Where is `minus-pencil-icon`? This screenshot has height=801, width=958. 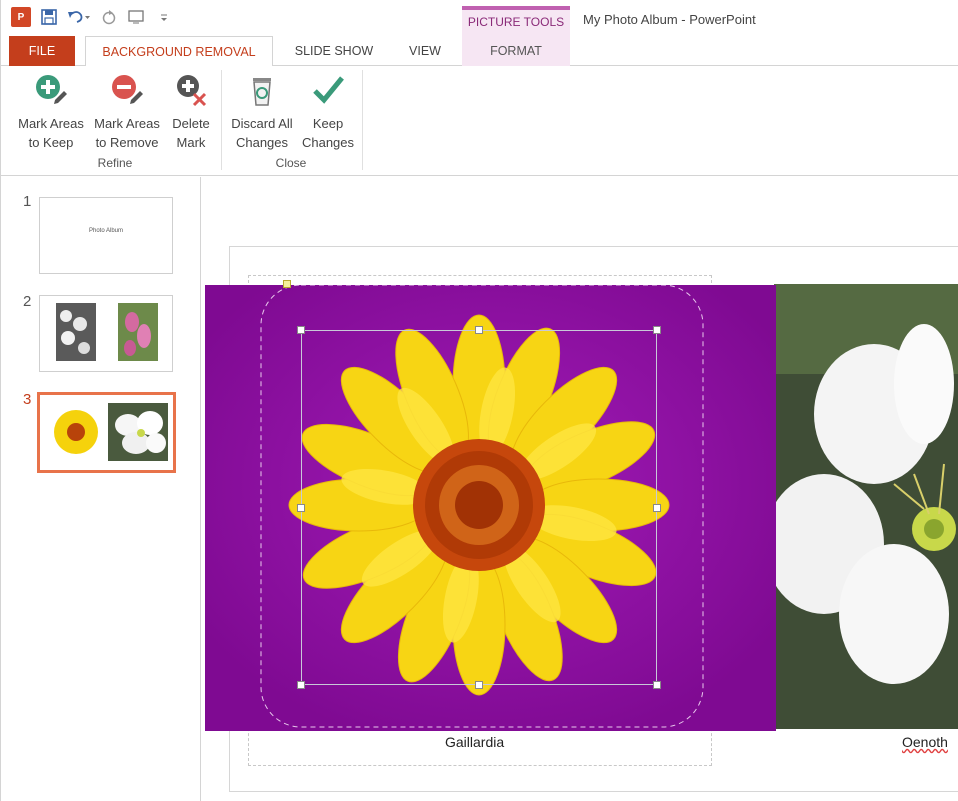 minus-pencil-icon is located at coordinates (127, 90).